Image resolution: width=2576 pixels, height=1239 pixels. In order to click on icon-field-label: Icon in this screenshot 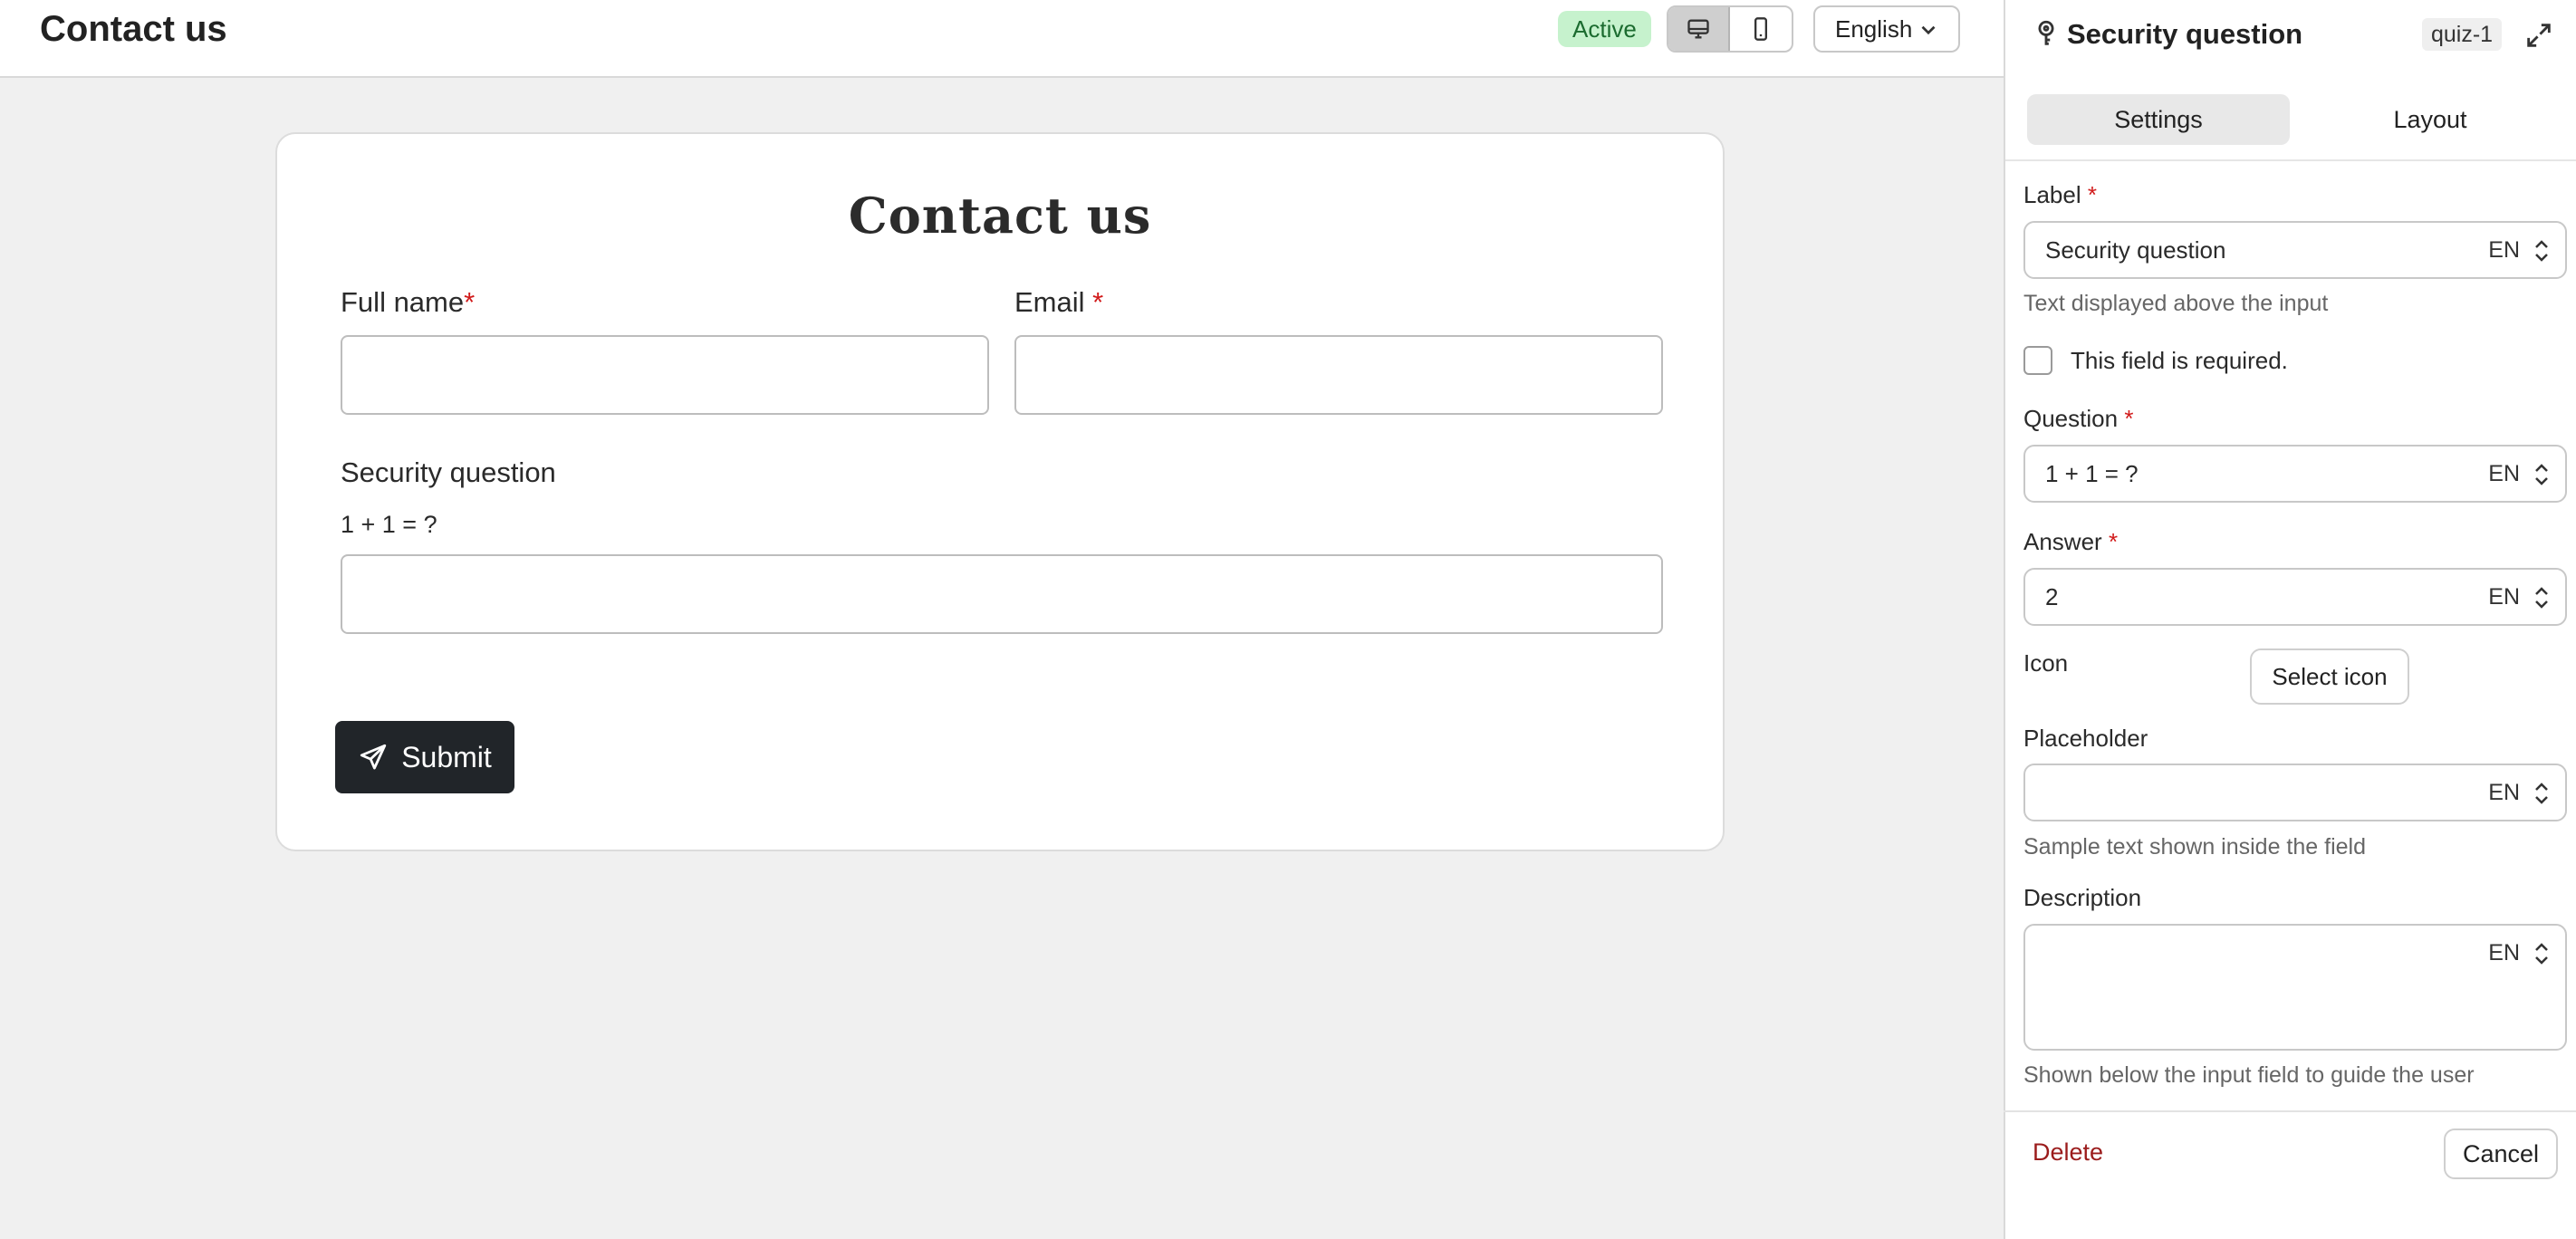, I will do `click(2046, 663)`.